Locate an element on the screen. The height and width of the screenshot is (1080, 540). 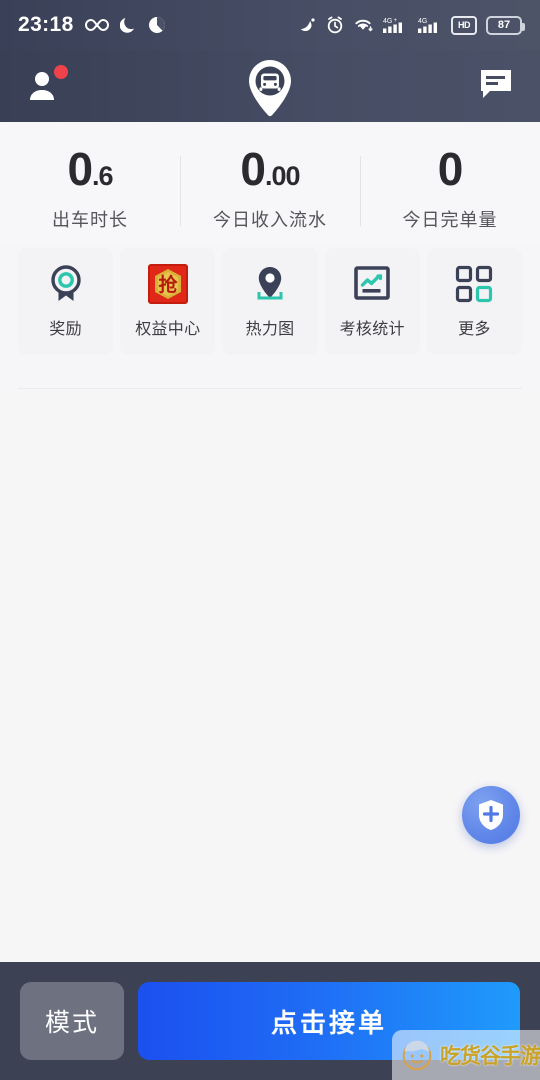
infinity-icon is located at coordinates (96, 25).